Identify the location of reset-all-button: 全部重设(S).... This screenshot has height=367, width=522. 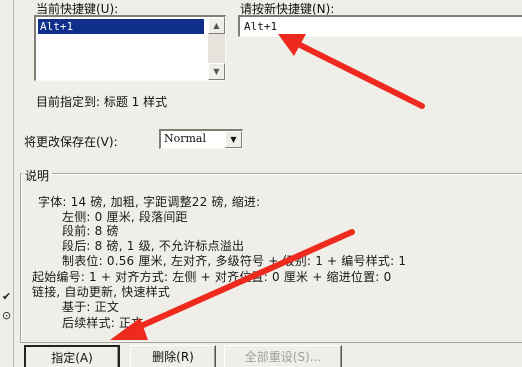
(283, 356).